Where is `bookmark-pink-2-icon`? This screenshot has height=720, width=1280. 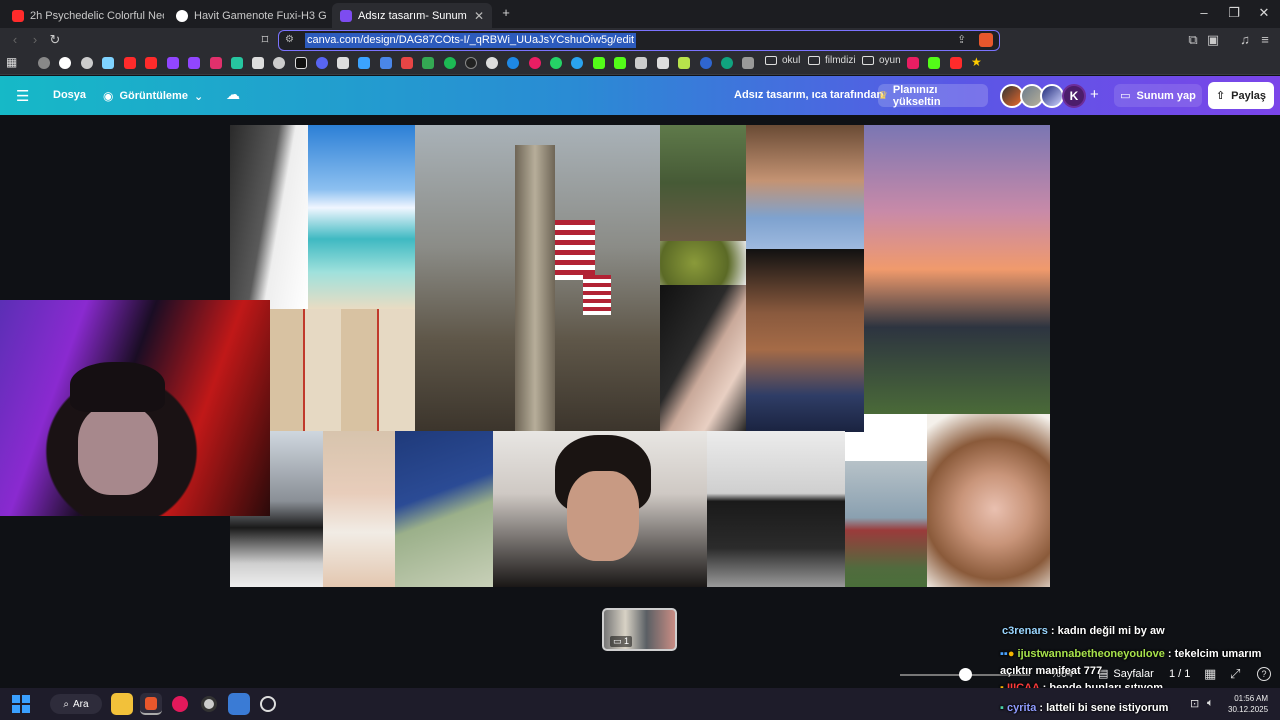
bookmark-pink-2-icon is located at coordinates (913, 63).